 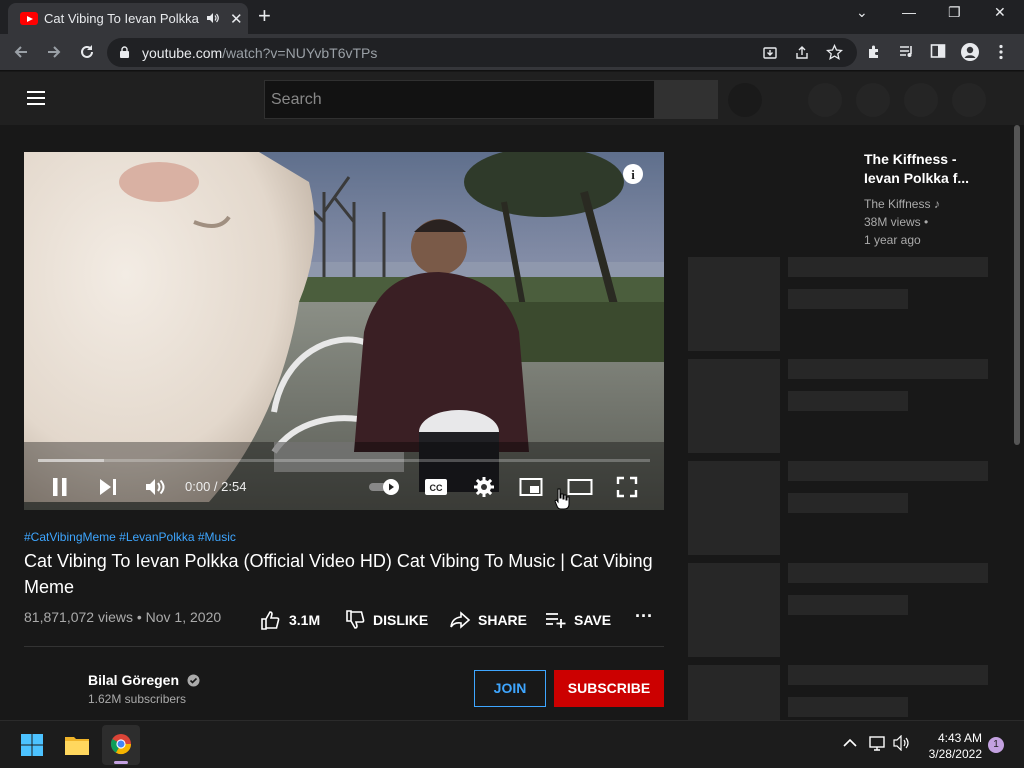 What do you see at coordinates (1000, 12) in the screenshot?
I see `close-window-button: ✕` at bounding box center [1000, 12].